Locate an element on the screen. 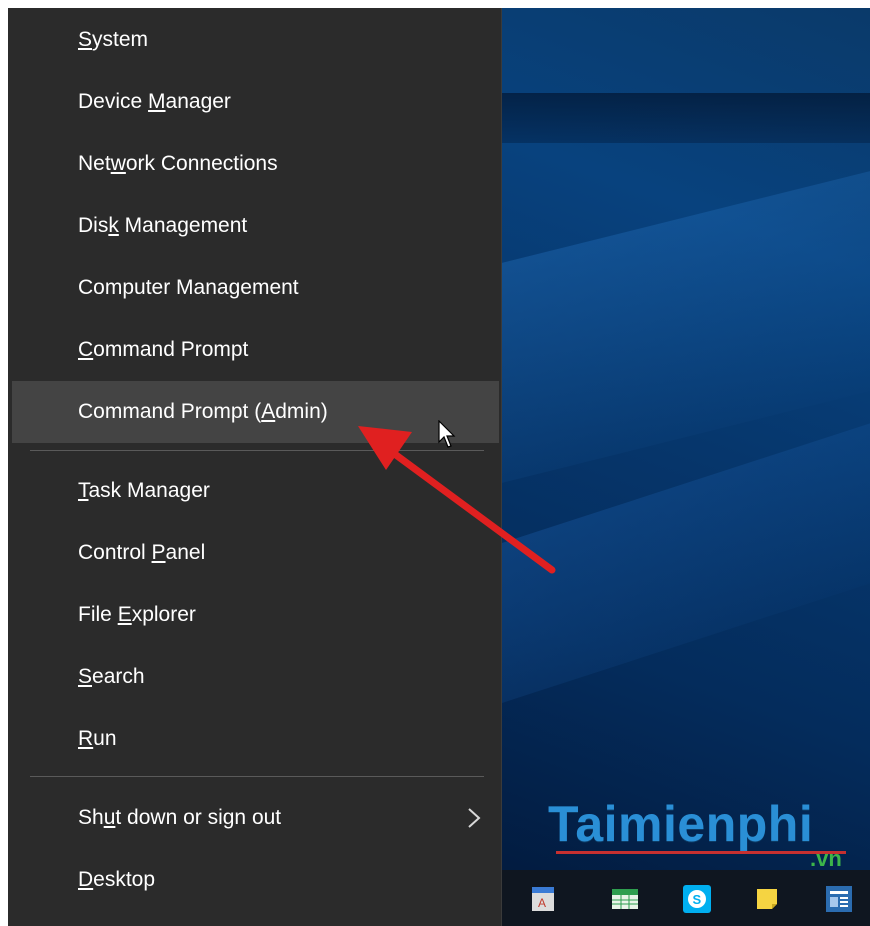 The width and height of the screenshot is (870, 926). red-arrow-annotation-icon is located at coordinates (457, 500).